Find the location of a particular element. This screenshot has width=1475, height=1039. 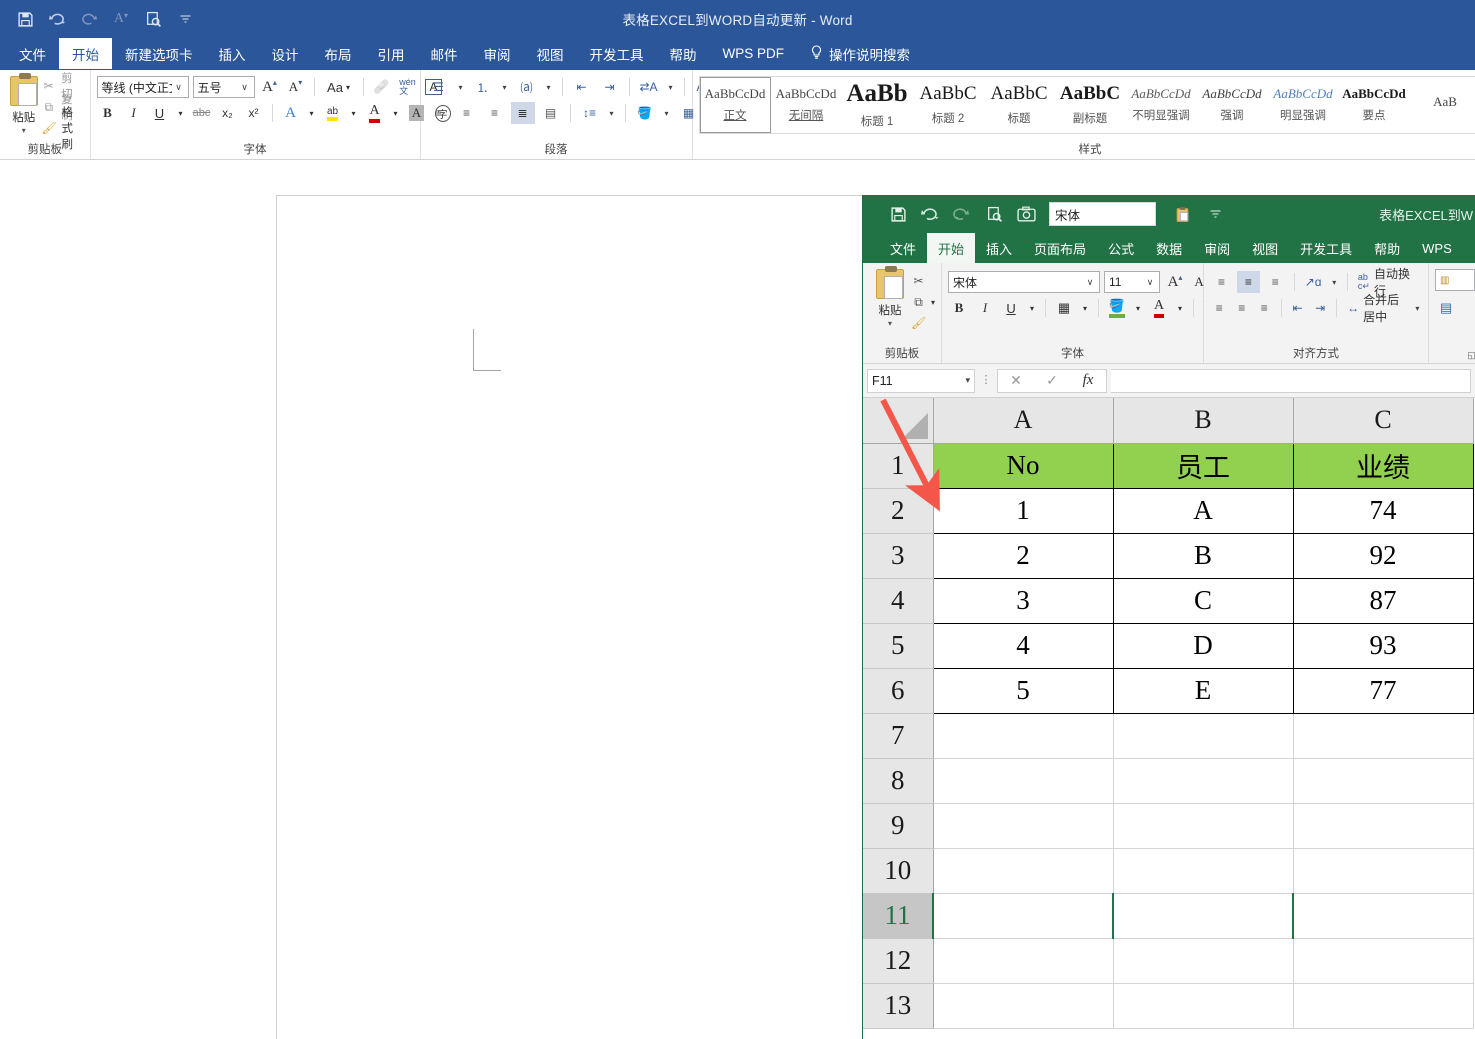

excel-underline-button: U is located at coordinates (1011, 308).